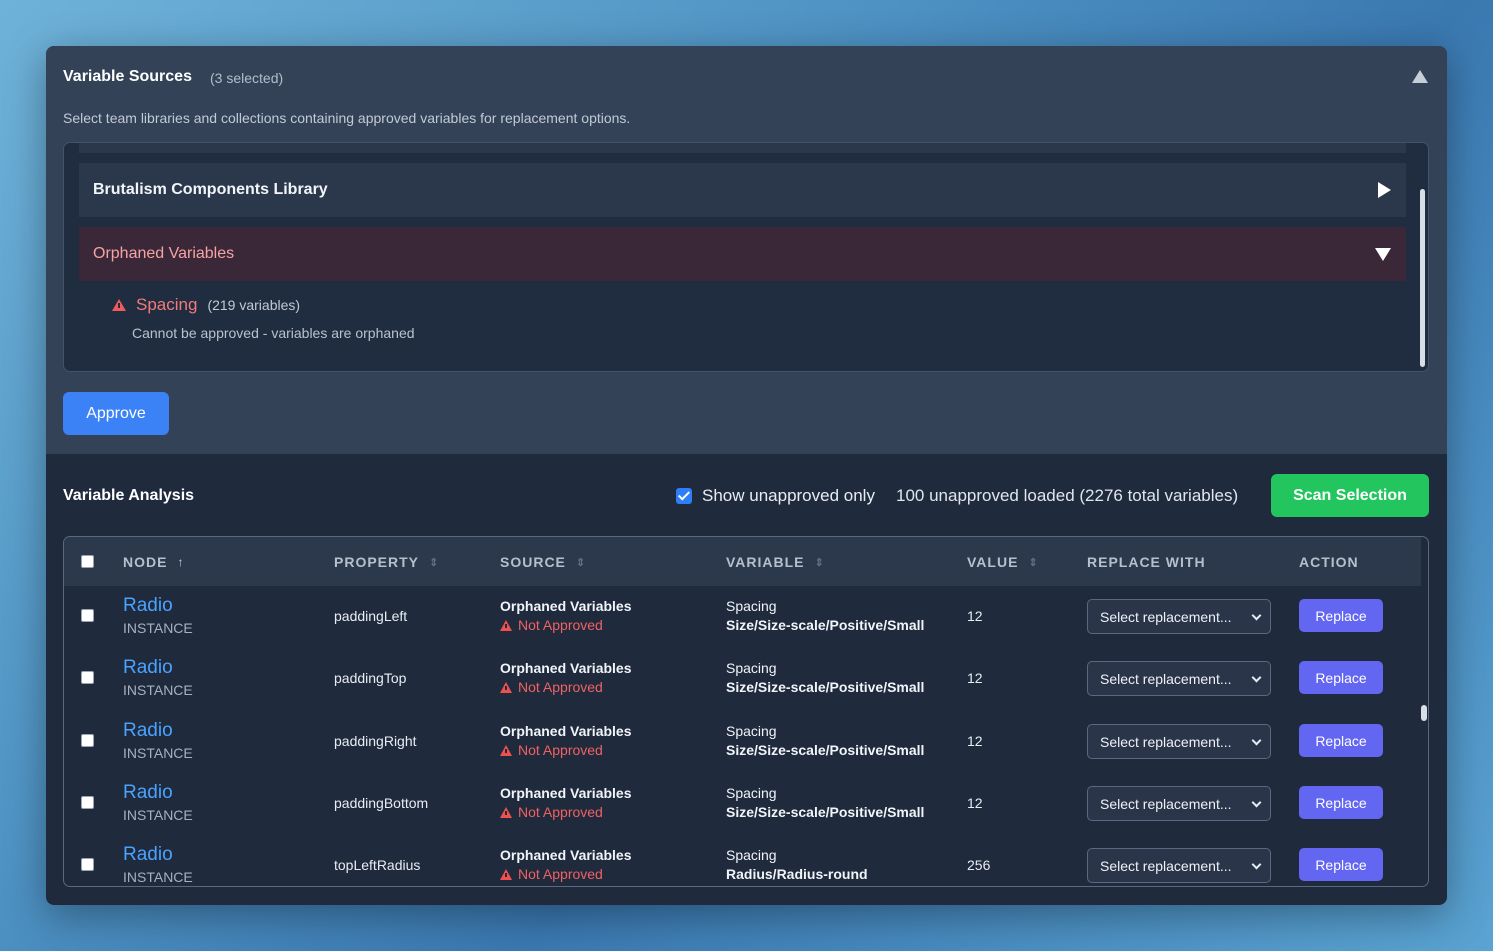 The width and height of the screenshot is (1493, 951). I want to click on col-replace-with-label: REPLACE WITH, so click(1146, 562).